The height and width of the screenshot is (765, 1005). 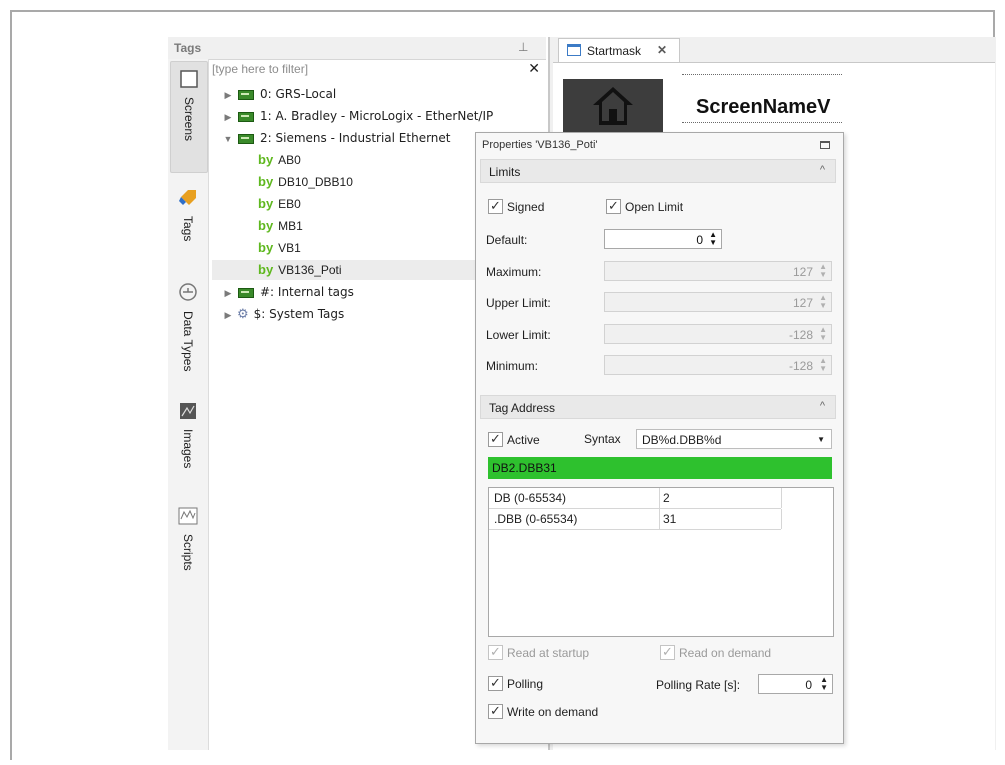 I want to click on tab-data-types: Data Types, so click(x=188, y=331).